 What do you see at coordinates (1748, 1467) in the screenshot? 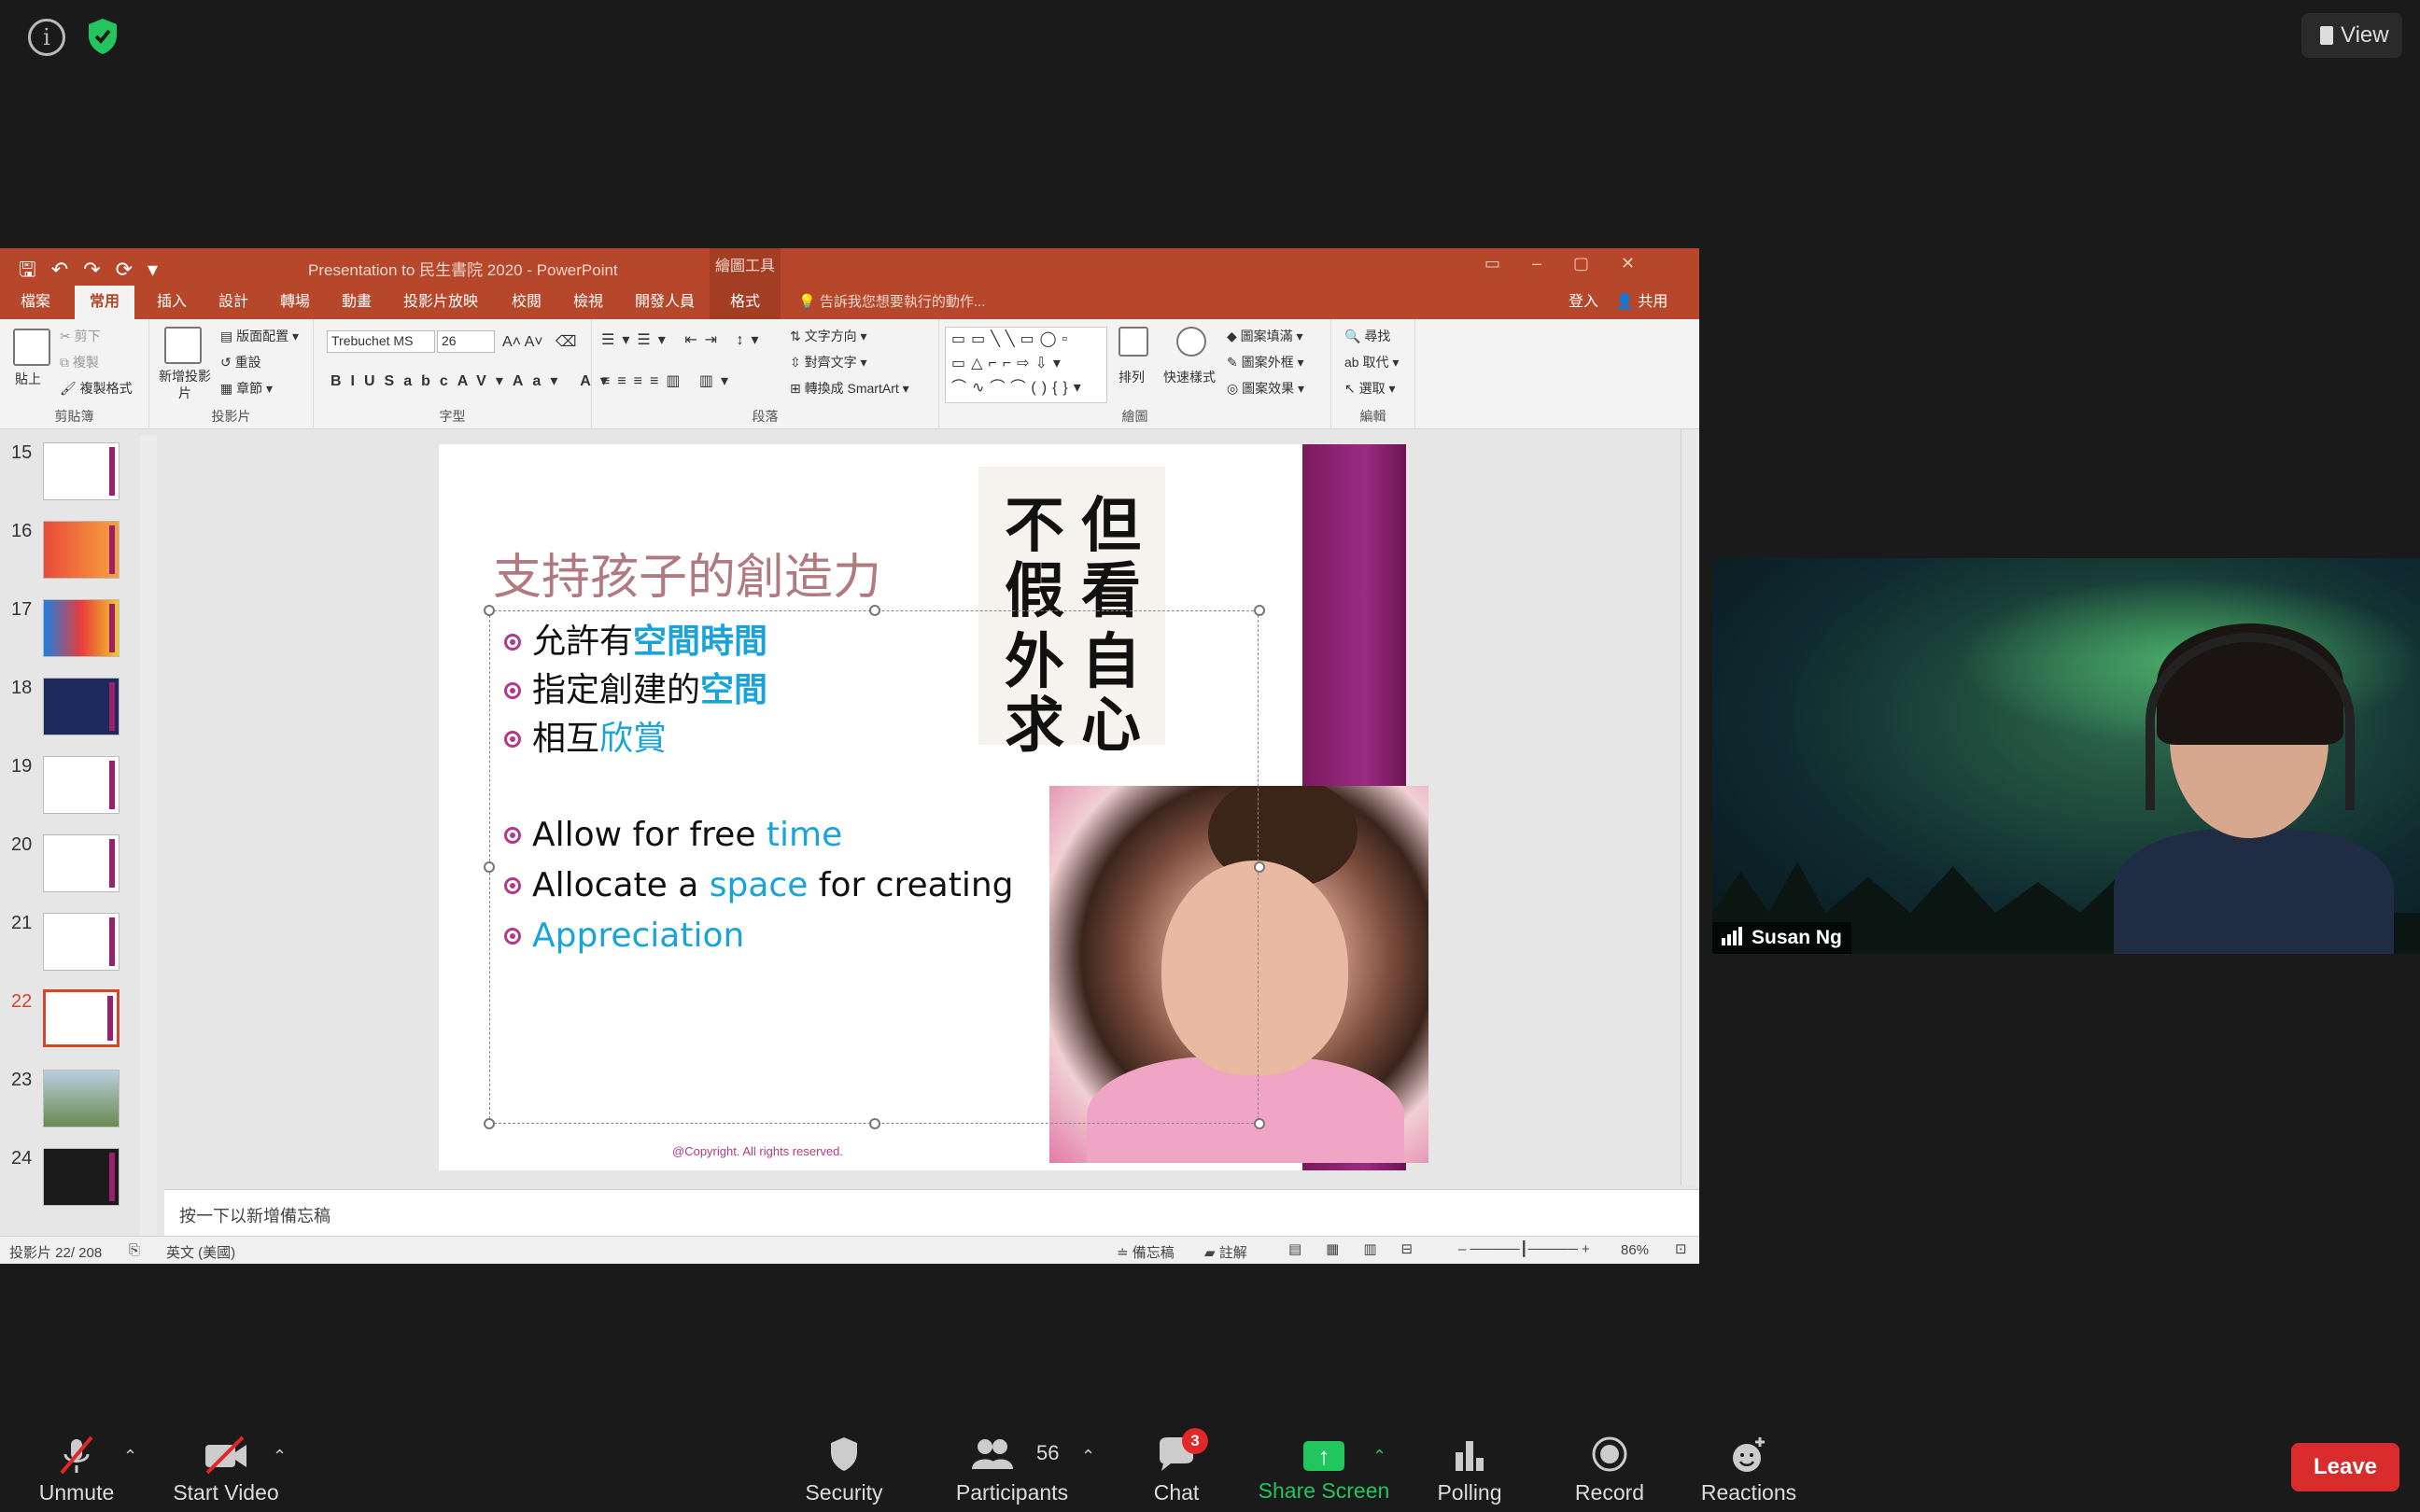
I see `reactions-button: Reactions` at bounding box center [1748, 1467].